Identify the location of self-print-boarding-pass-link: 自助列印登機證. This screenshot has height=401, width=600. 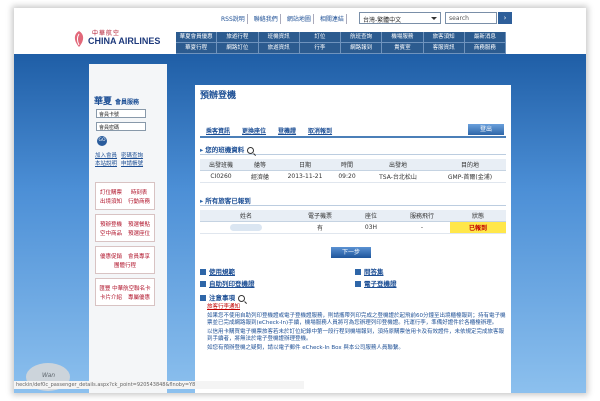
(227, 283).